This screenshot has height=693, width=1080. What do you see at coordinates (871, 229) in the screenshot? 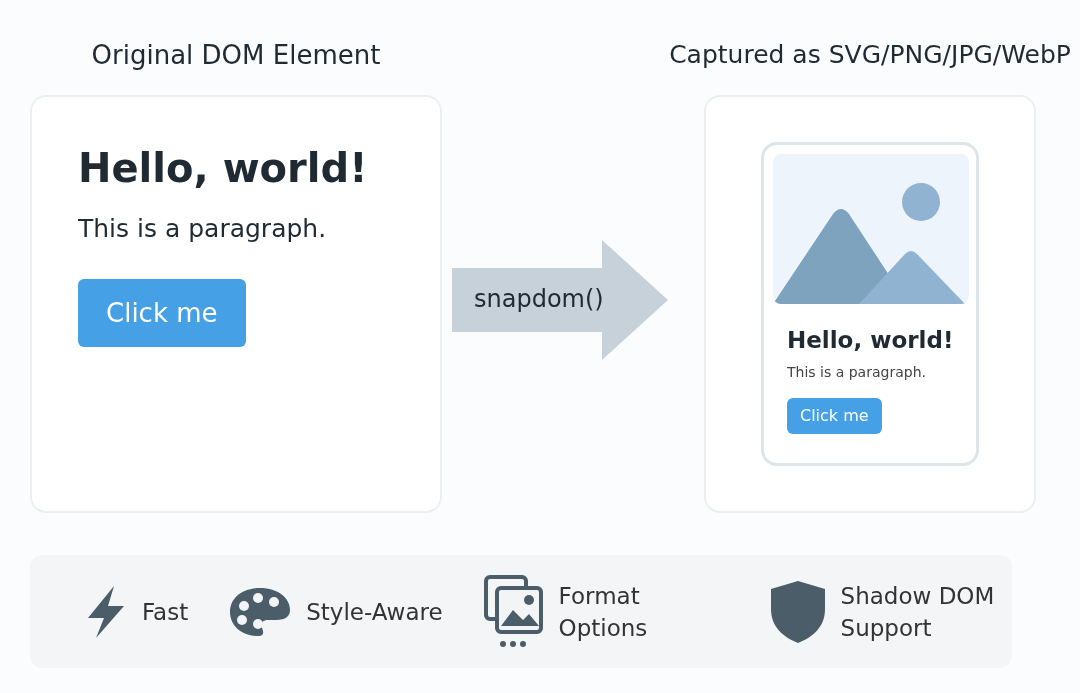
I see `landscape-image-icon` at bounding box center [871, 229].